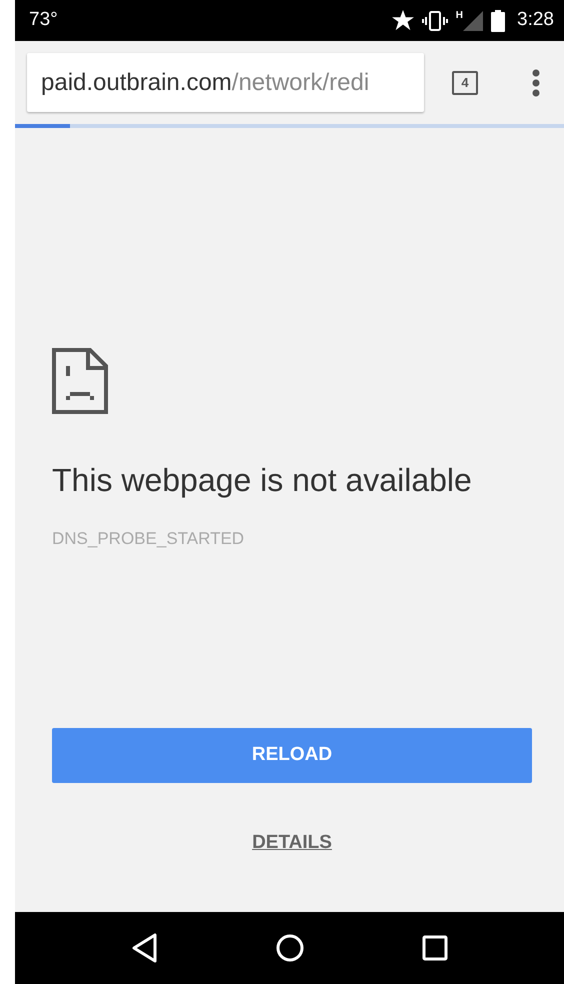  I want to click on battery-icon, so click(498, 21).